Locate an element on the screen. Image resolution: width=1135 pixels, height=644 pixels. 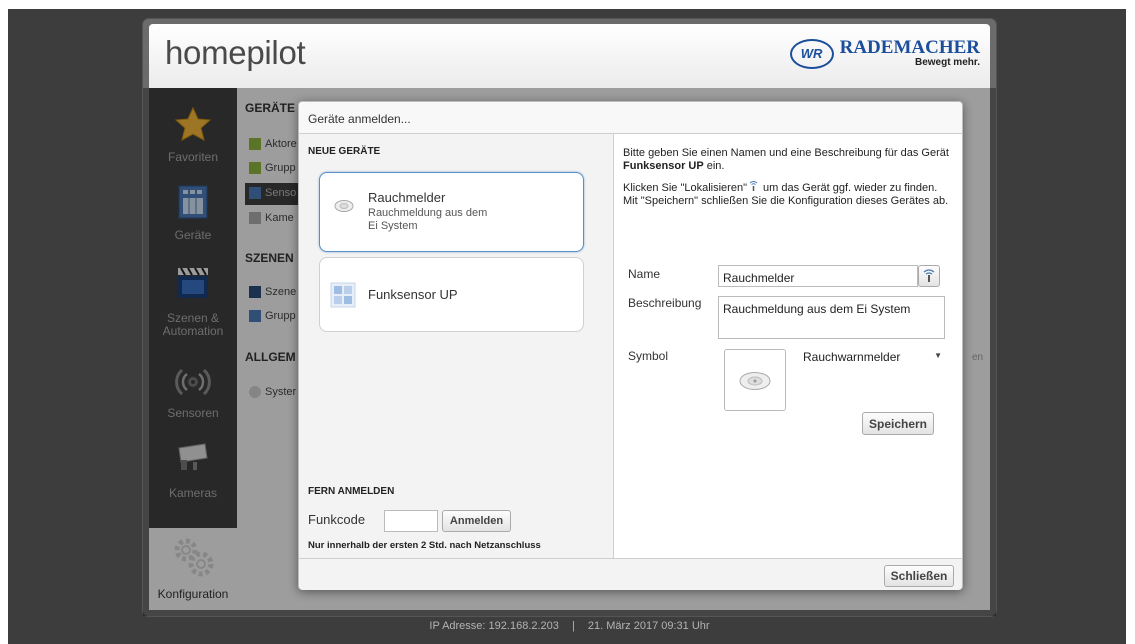
status-datetime: 21. März 2017 09:31 Uhr is located at coordinates (648, 626).